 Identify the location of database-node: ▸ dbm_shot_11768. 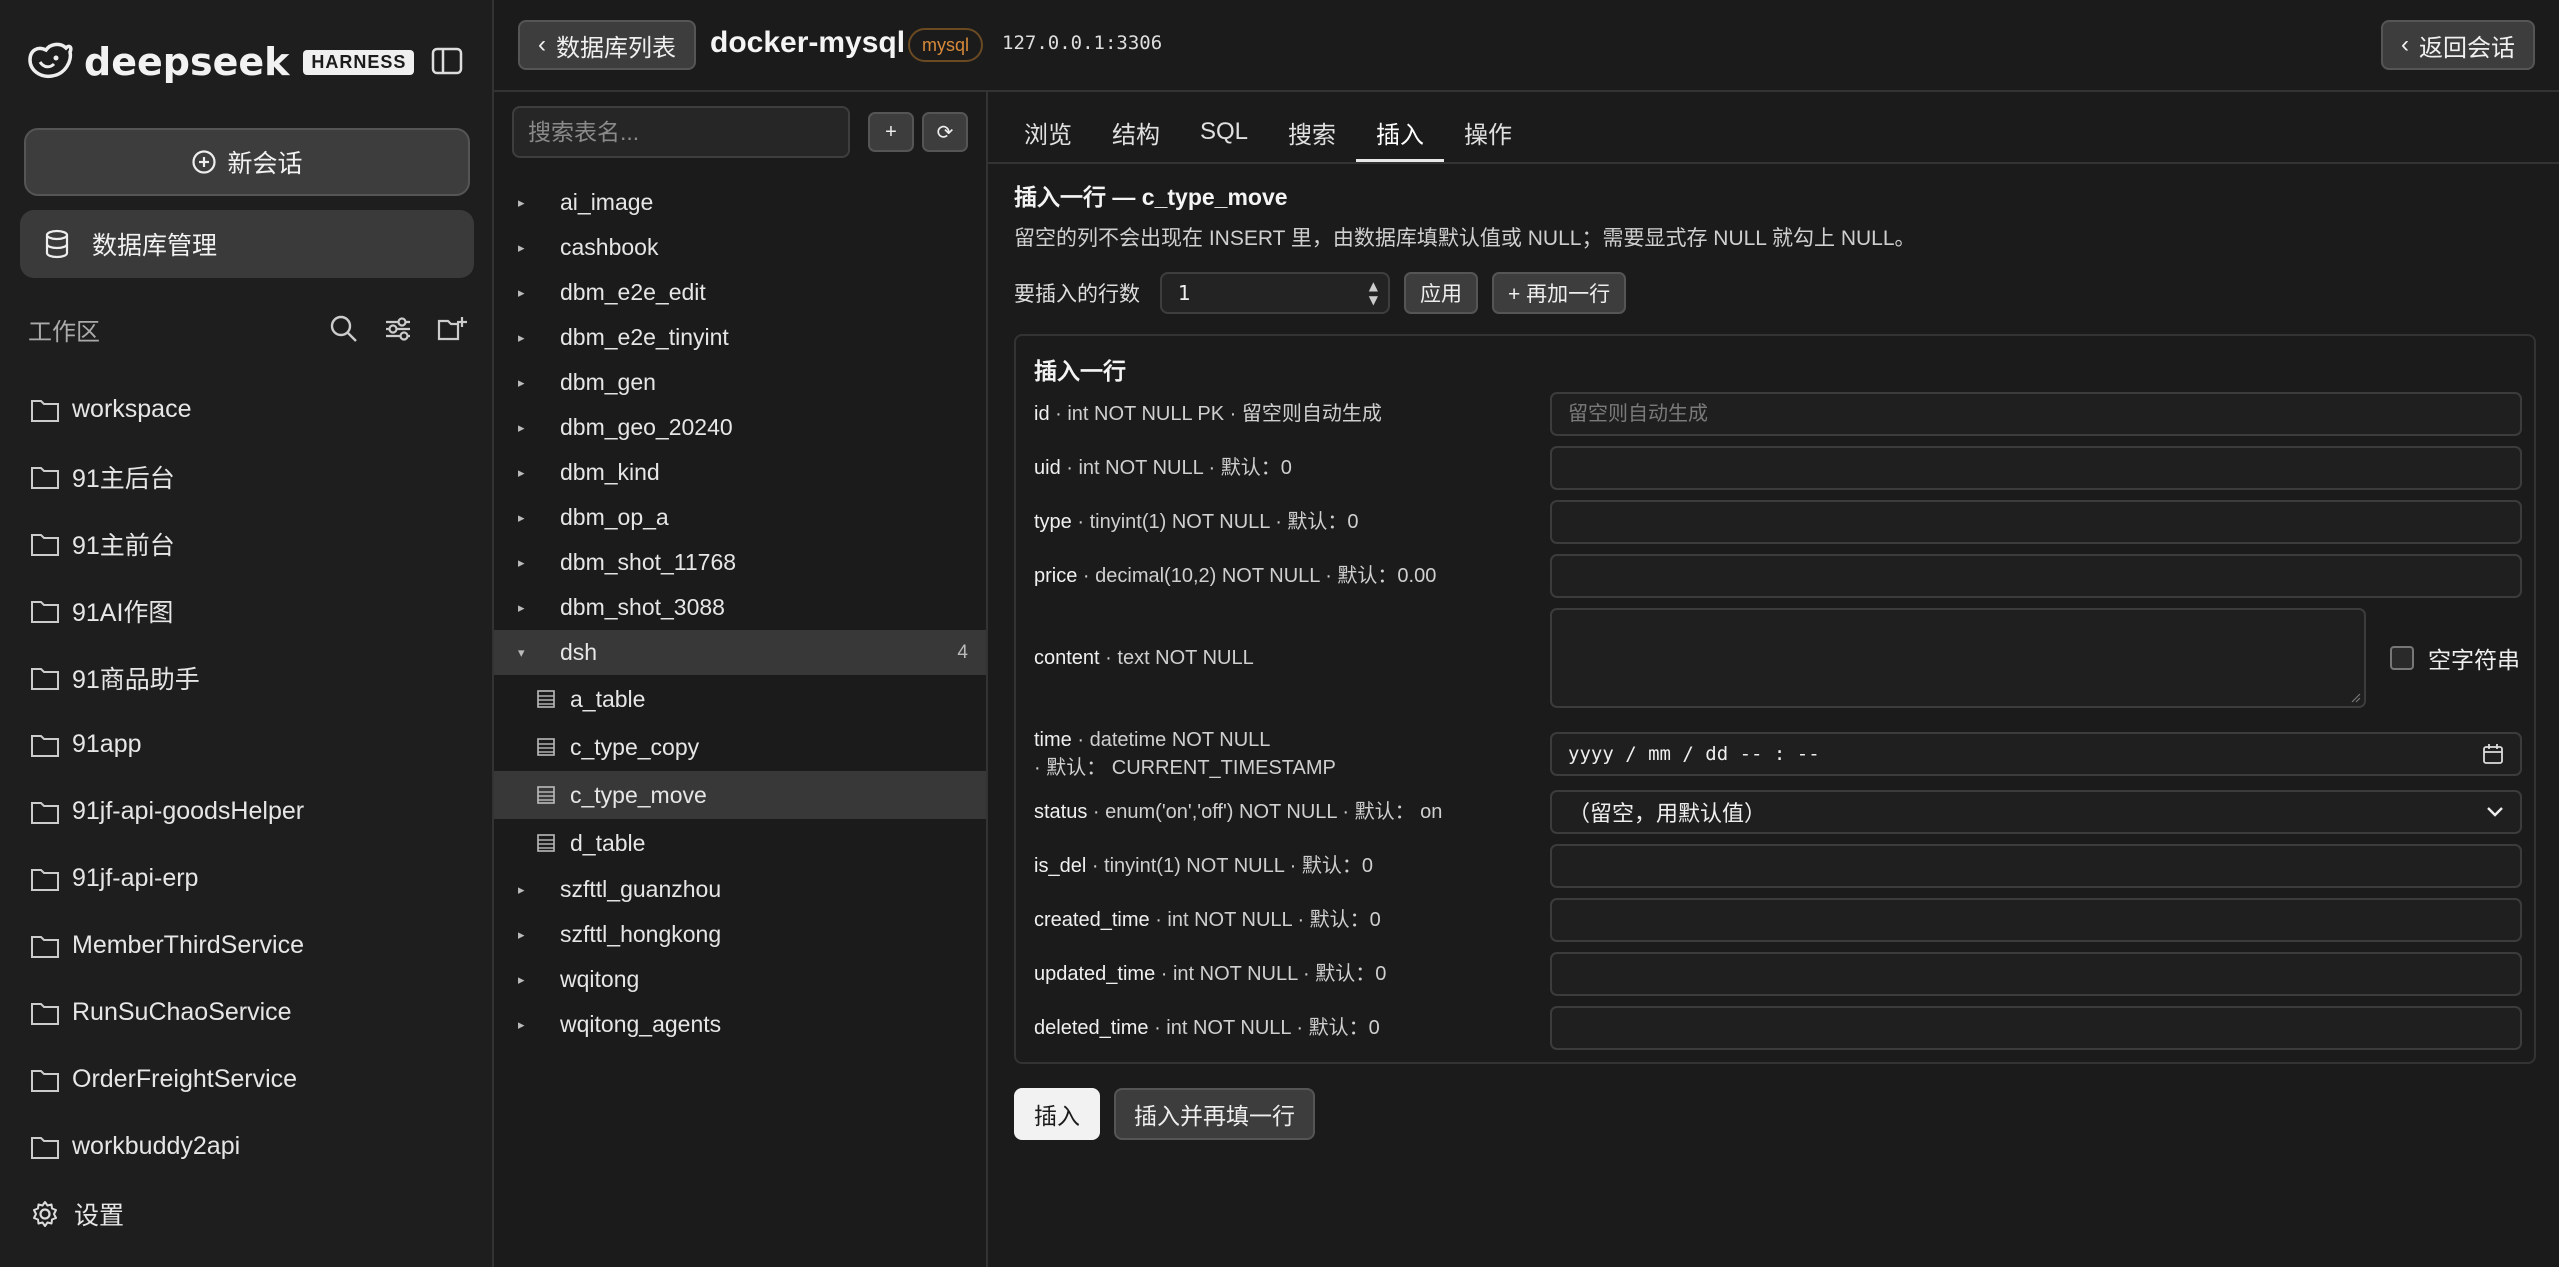
(740, 562).